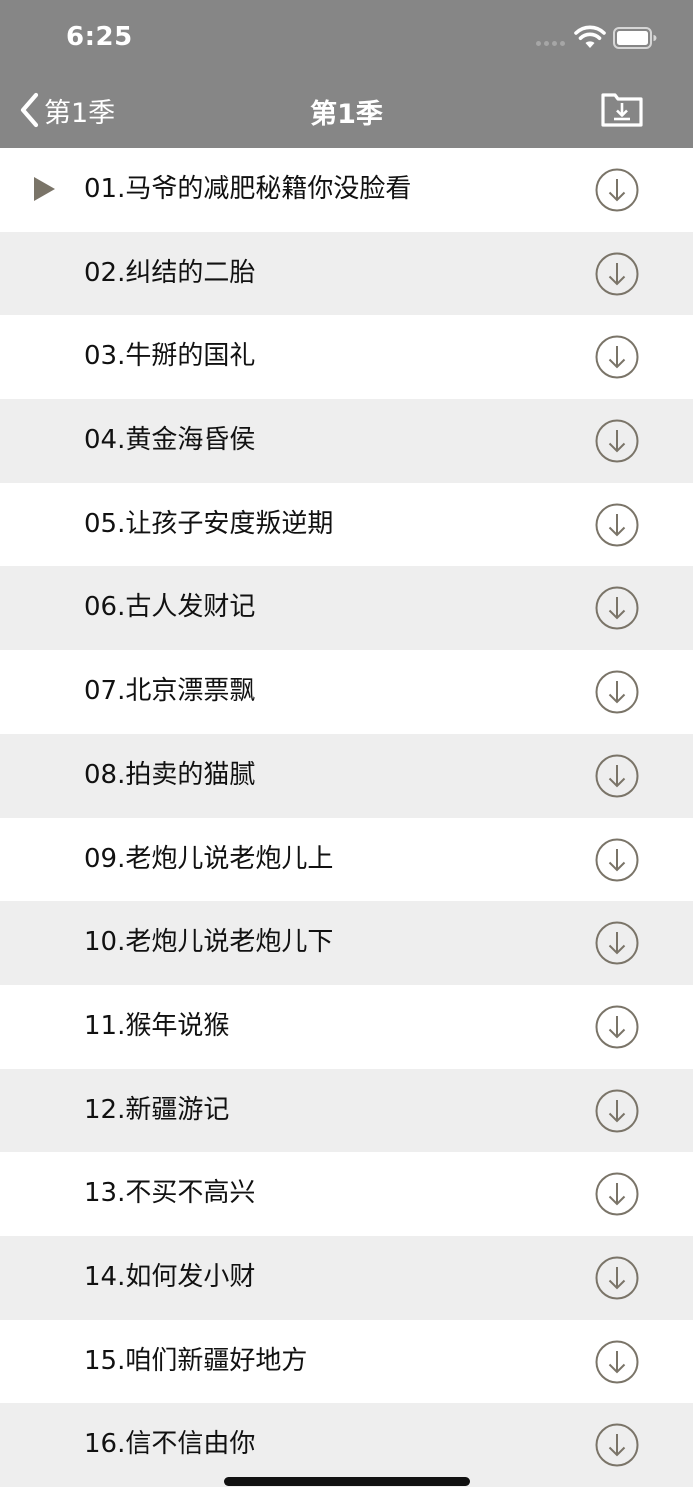 The image size is (693, 1500). What do you see at coordinates (248, 189) in the screenshot?
I see `episode-title: 01.马爷的减肥秘籍你没脸看` at bounding box center [248, 189].